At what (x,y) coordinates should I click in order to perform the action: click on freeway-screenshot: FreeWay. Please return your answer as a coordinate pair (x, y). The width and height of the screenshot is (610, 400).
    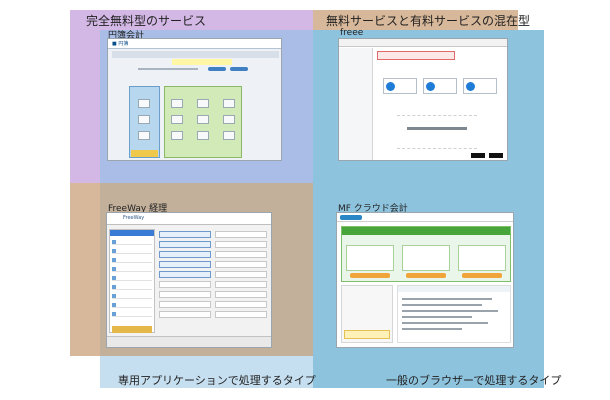
    Looking at the image, I should click on (189, 280).